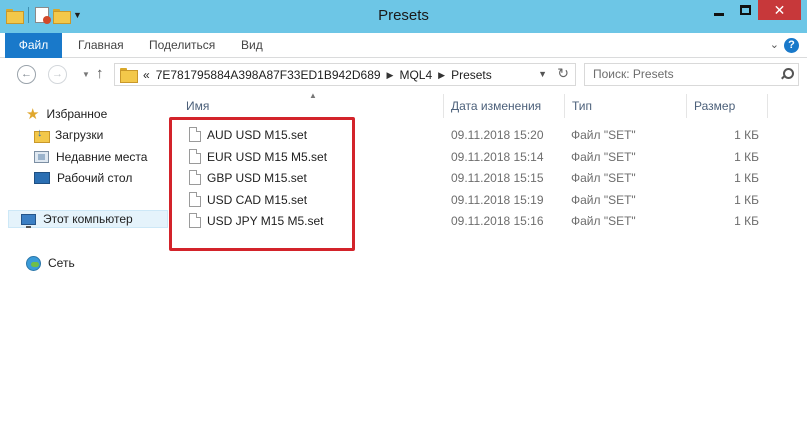 The image size is (807, 446). Describe the element at coordinates (542, 74) in the screenshot. I see `address-history-chevron-icon: ▼` at that location.